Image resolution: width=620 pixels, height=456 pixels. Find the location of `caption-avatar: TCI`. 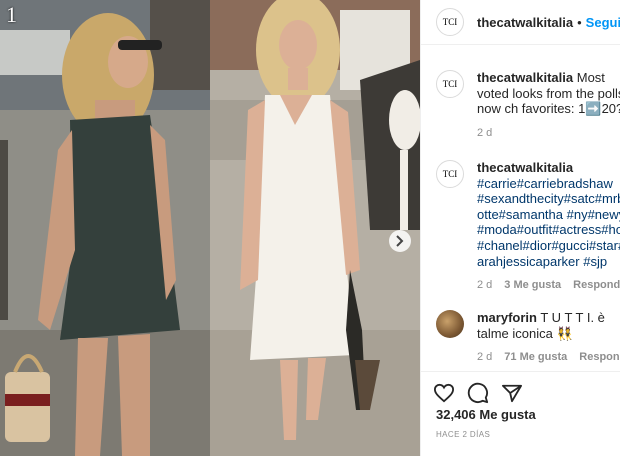

caption-avatar: TCI is located at coordinates (450, 84).